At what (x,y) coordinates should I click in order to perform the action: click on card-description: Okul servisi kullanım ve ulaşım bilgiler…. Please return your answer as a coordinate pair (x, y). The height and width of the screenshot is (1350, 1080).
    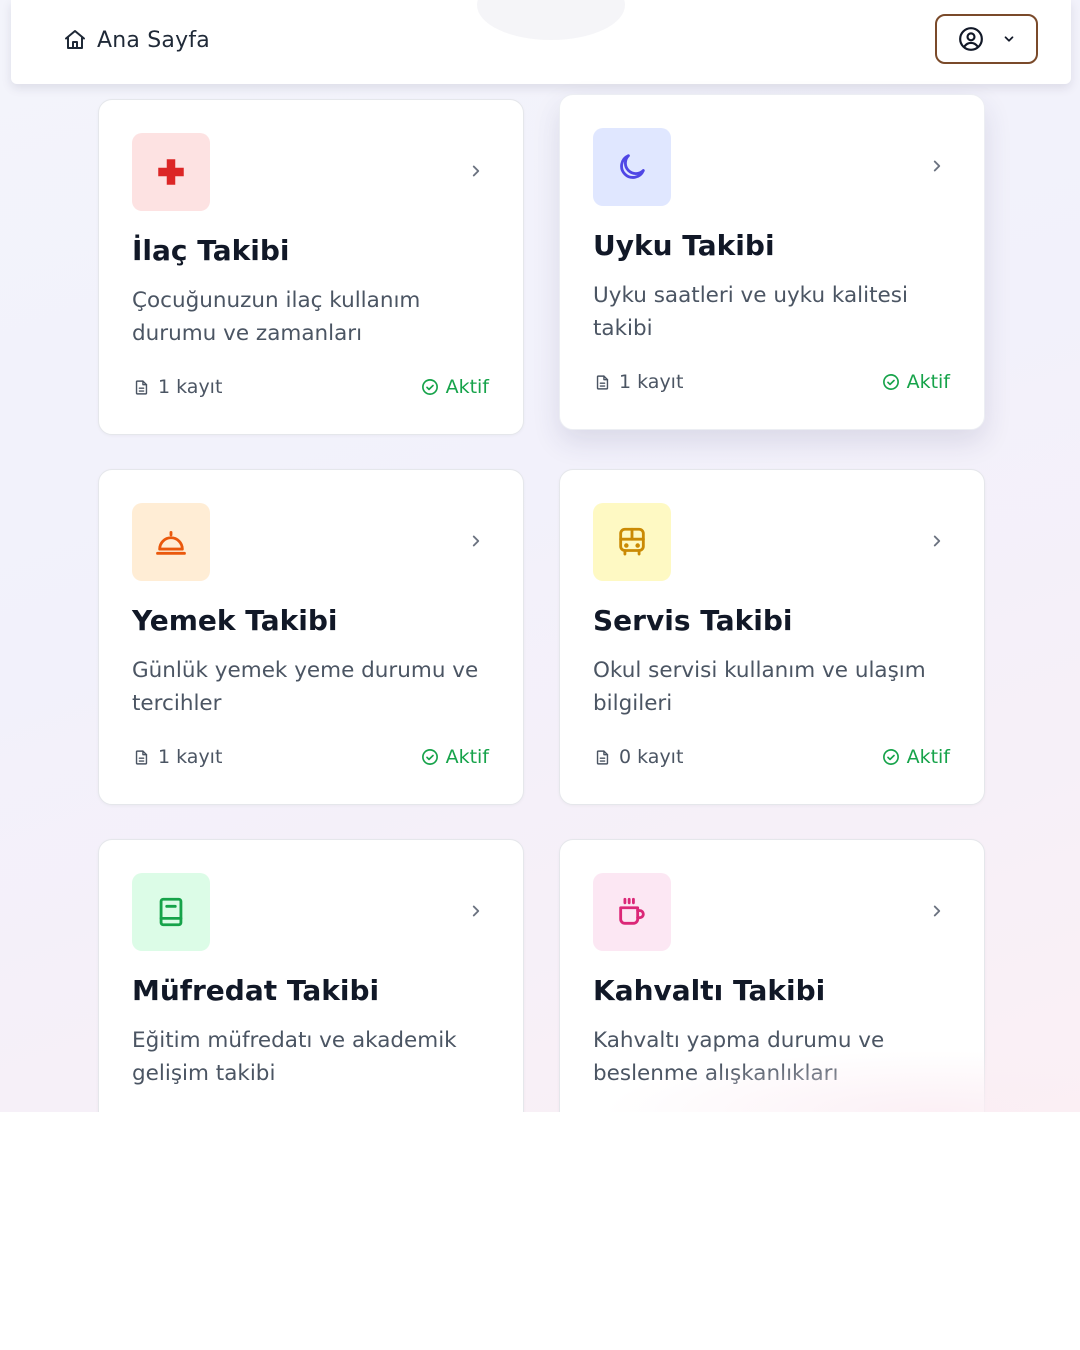
    Looking at the image, I should click on (759, 687).